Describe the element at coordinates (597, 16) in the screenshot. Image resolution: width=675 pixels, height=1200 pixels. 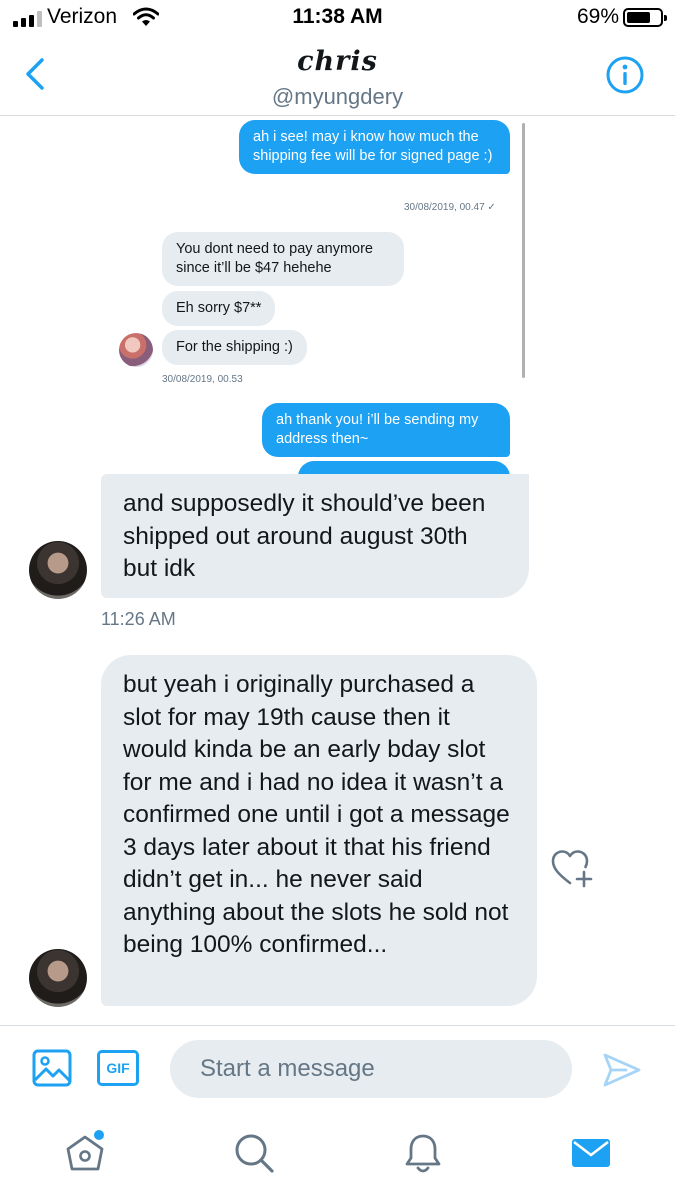
I see `battery-percentage: 69%` at that location.